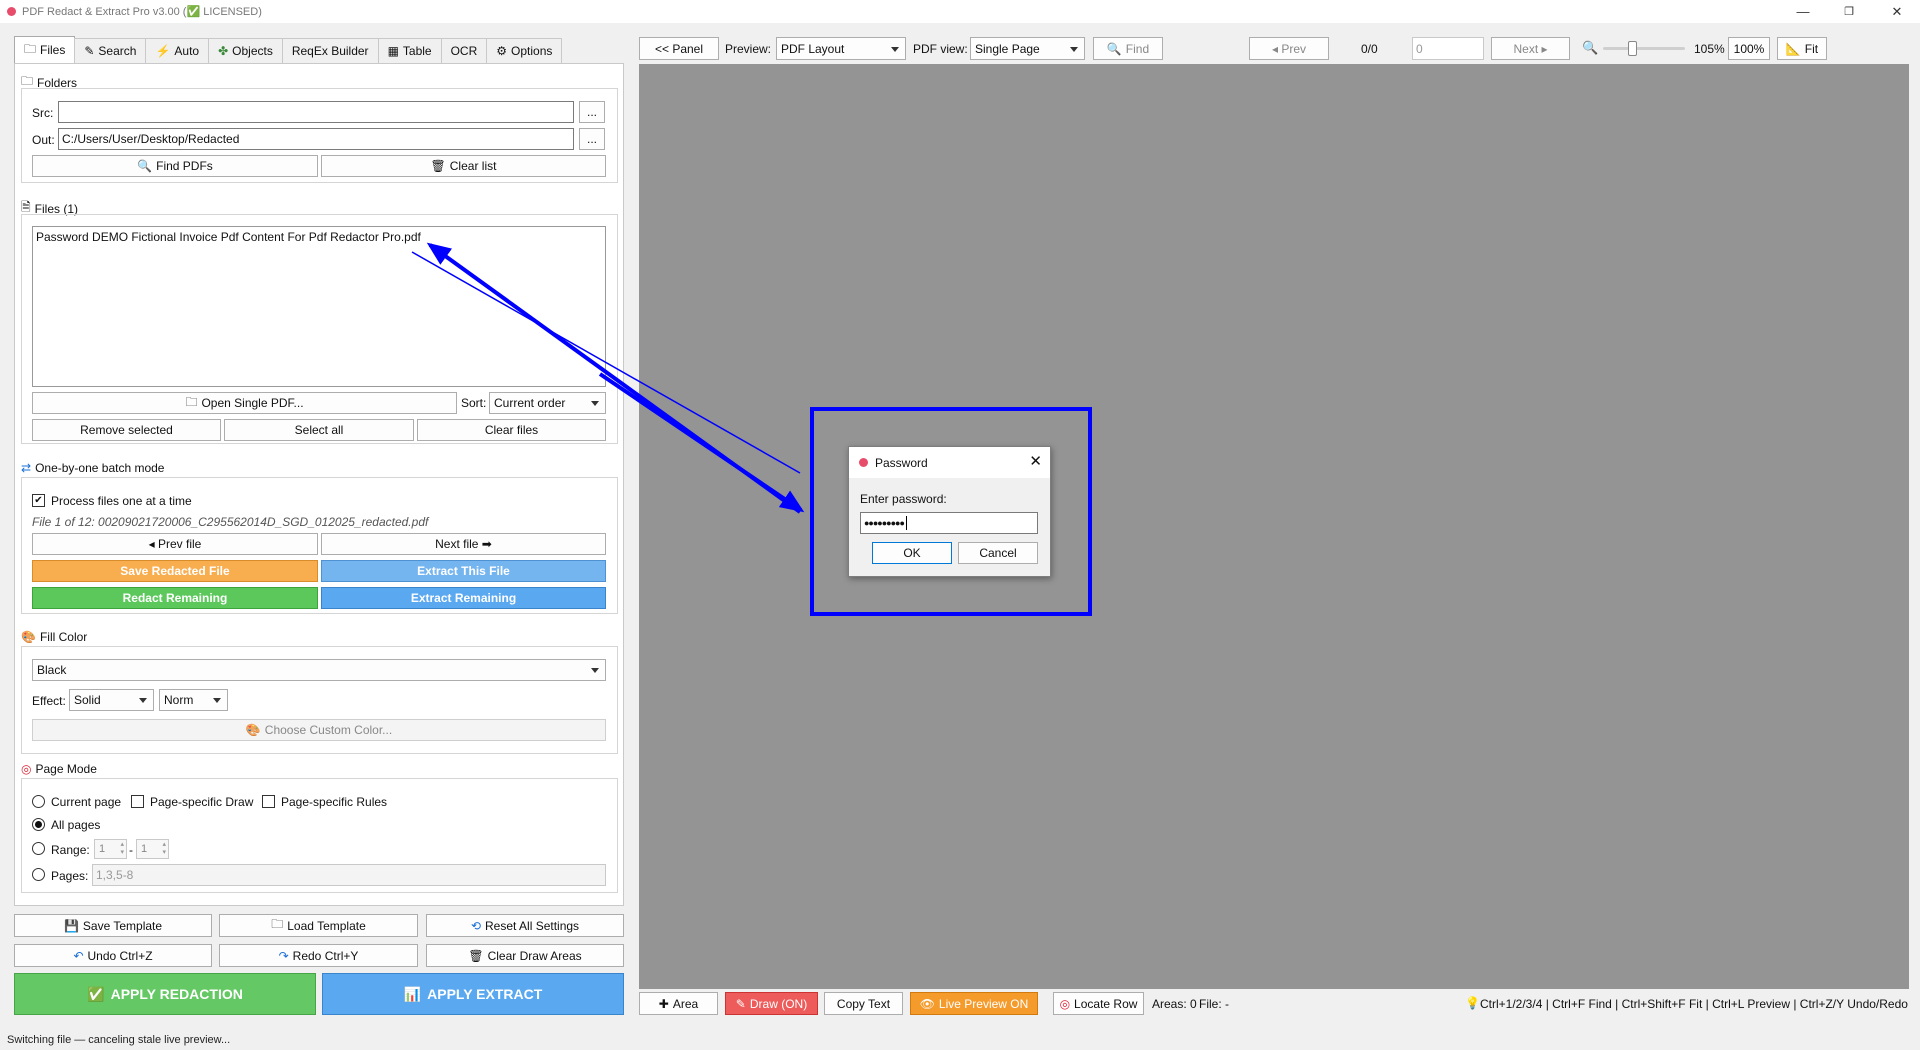  What do you see at coordinates (912, 553) in the screenshot?
I see `ok-button: OK` at bounding box center [912, 553].